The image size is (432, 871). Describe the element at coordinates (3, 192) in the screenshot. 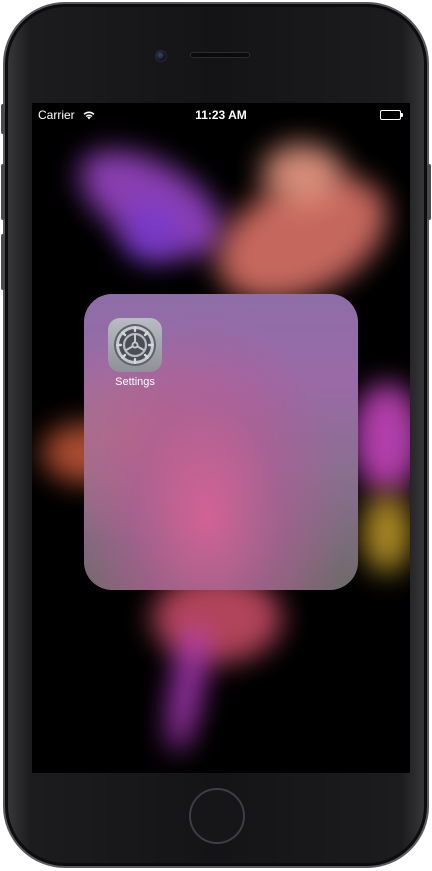

I see `volume-up-button` at that location.